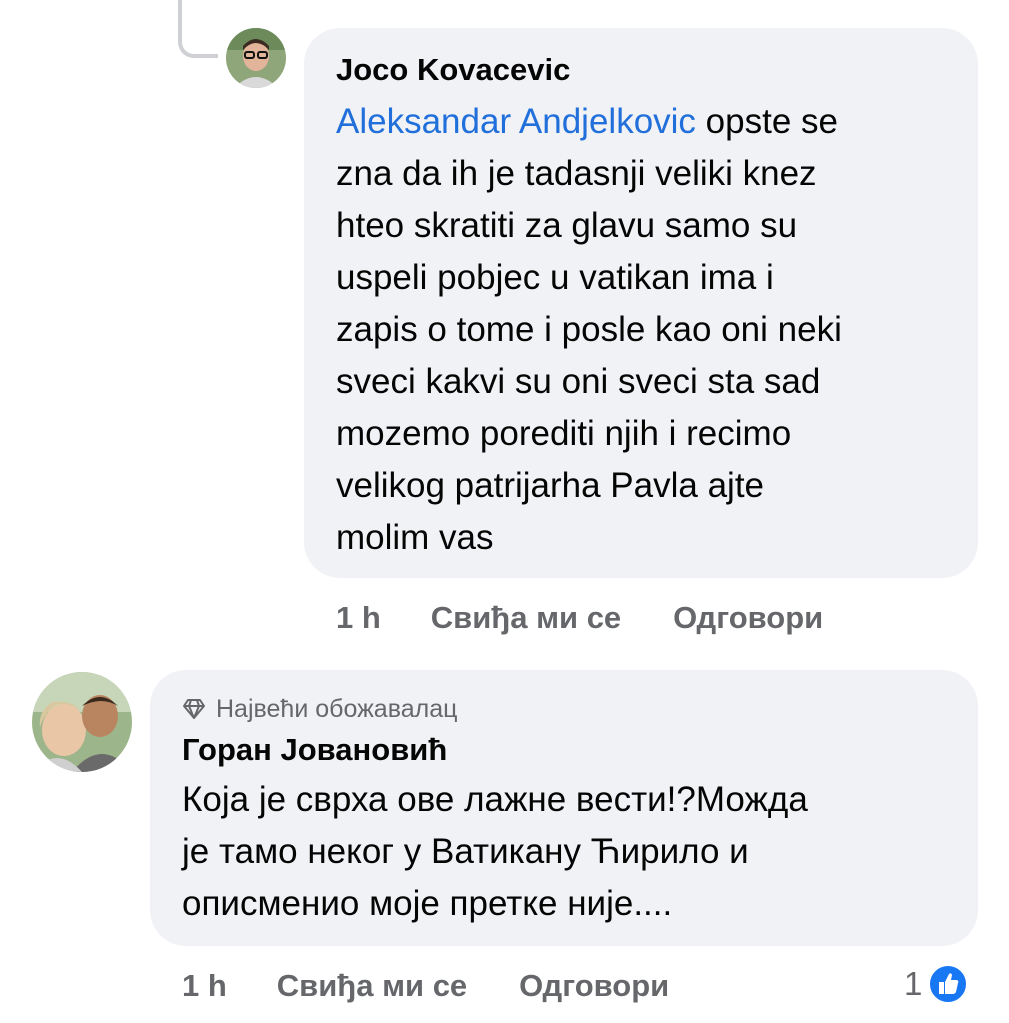  What do you see at coordinates (337, 708) in the screenshot?
I see `badge-label: Највећи обожавалац` at bounding box center [337, 708].